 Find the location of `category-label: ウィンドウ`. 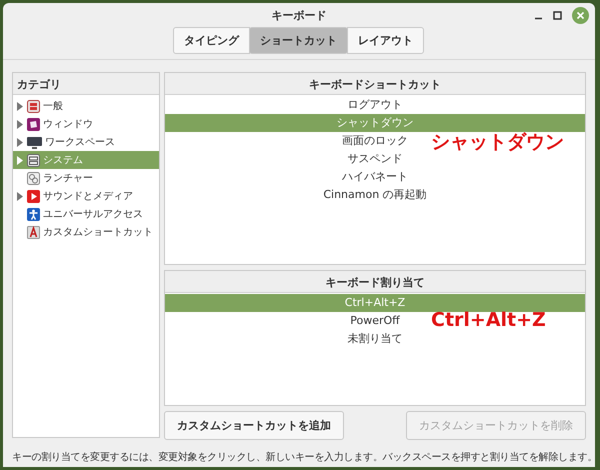

category-label: ウィンドウ is located at coordinates (68, 124).